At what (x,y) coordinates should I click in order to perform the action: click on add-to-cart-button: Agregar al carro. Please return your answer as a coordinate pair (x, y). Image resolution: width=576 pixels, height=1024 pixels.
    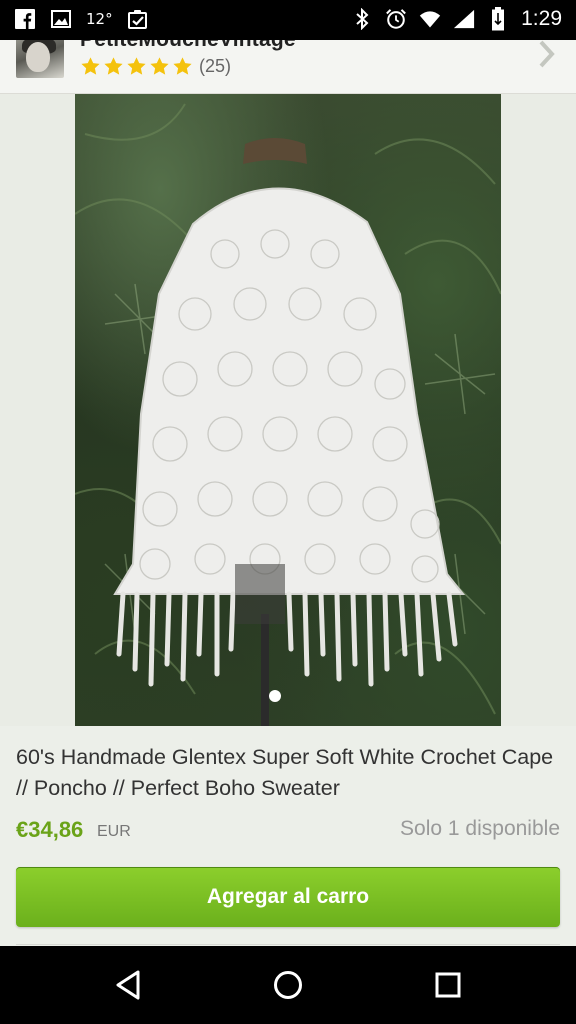
    Looking at the image, I should click on (288, 897).